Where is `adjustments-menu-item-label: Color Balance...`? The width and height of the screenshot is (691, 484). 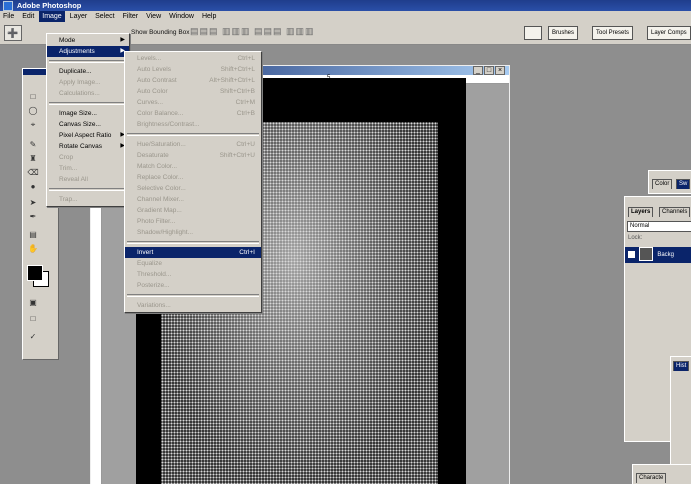
adjustments-menu-item-label: Color Balance... is located at coordinates (160, 113).